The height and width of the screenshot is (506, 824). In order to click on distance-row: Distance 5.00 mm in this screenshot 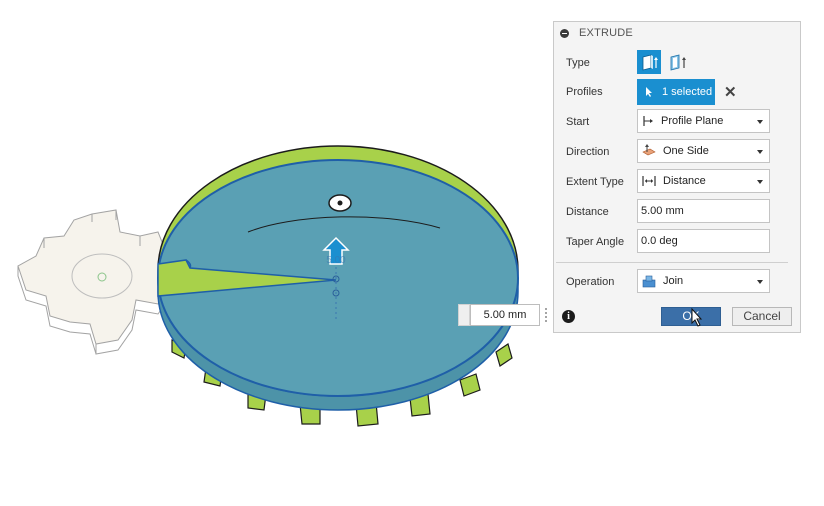, I will do `click(677, 212)`.